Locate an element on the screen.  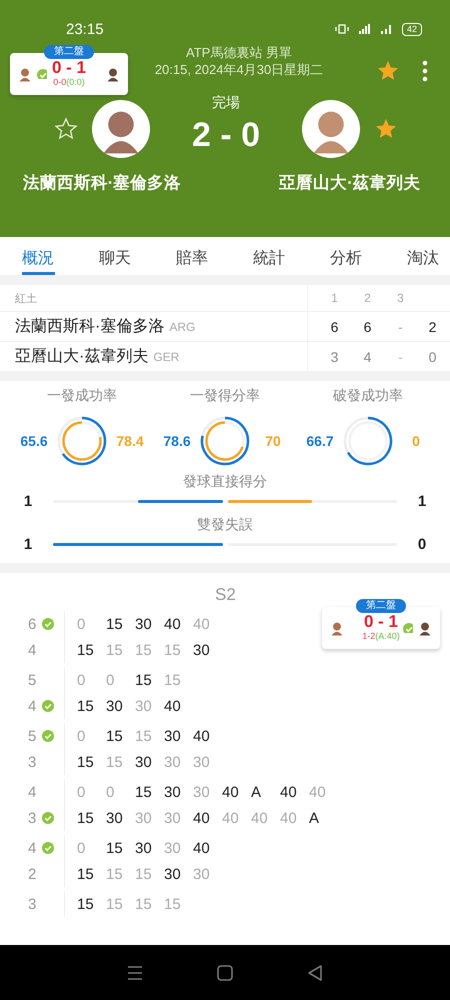
match-status: 完場 is located at coordinates (226, 103).